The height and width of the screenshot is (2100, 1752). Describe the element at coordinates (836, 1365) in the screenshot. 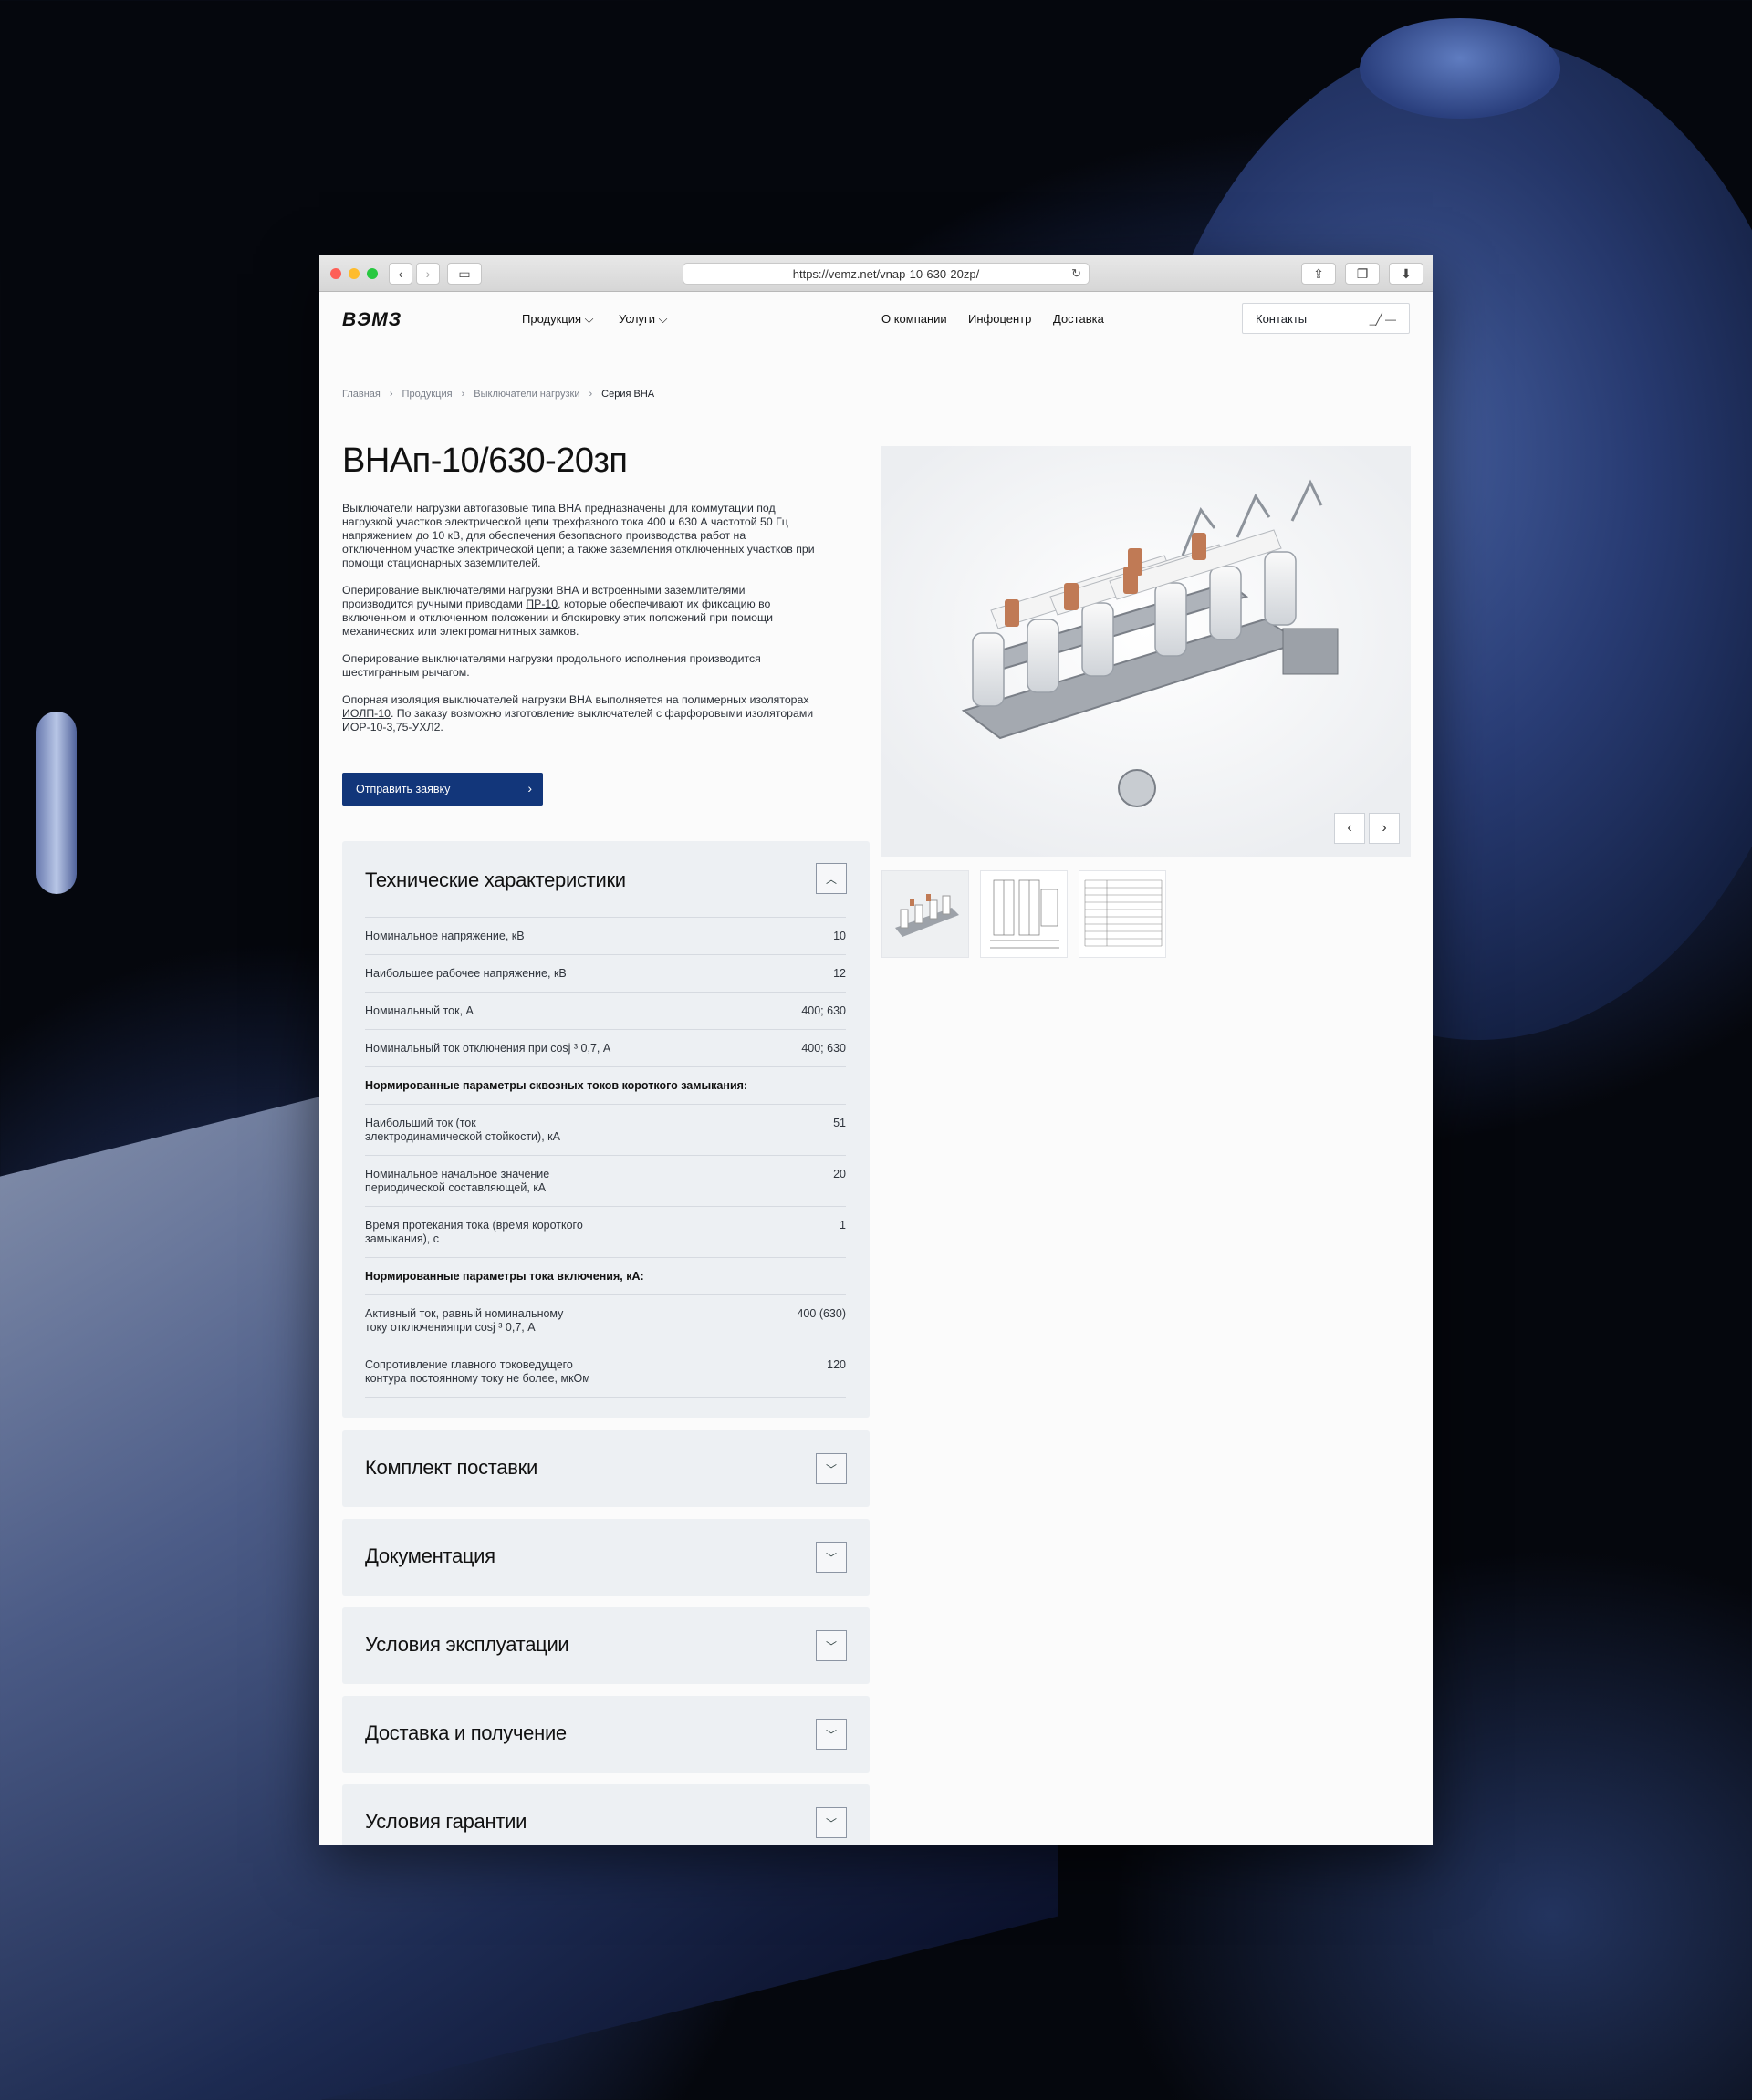

I see `spec-value: 120` at that location.